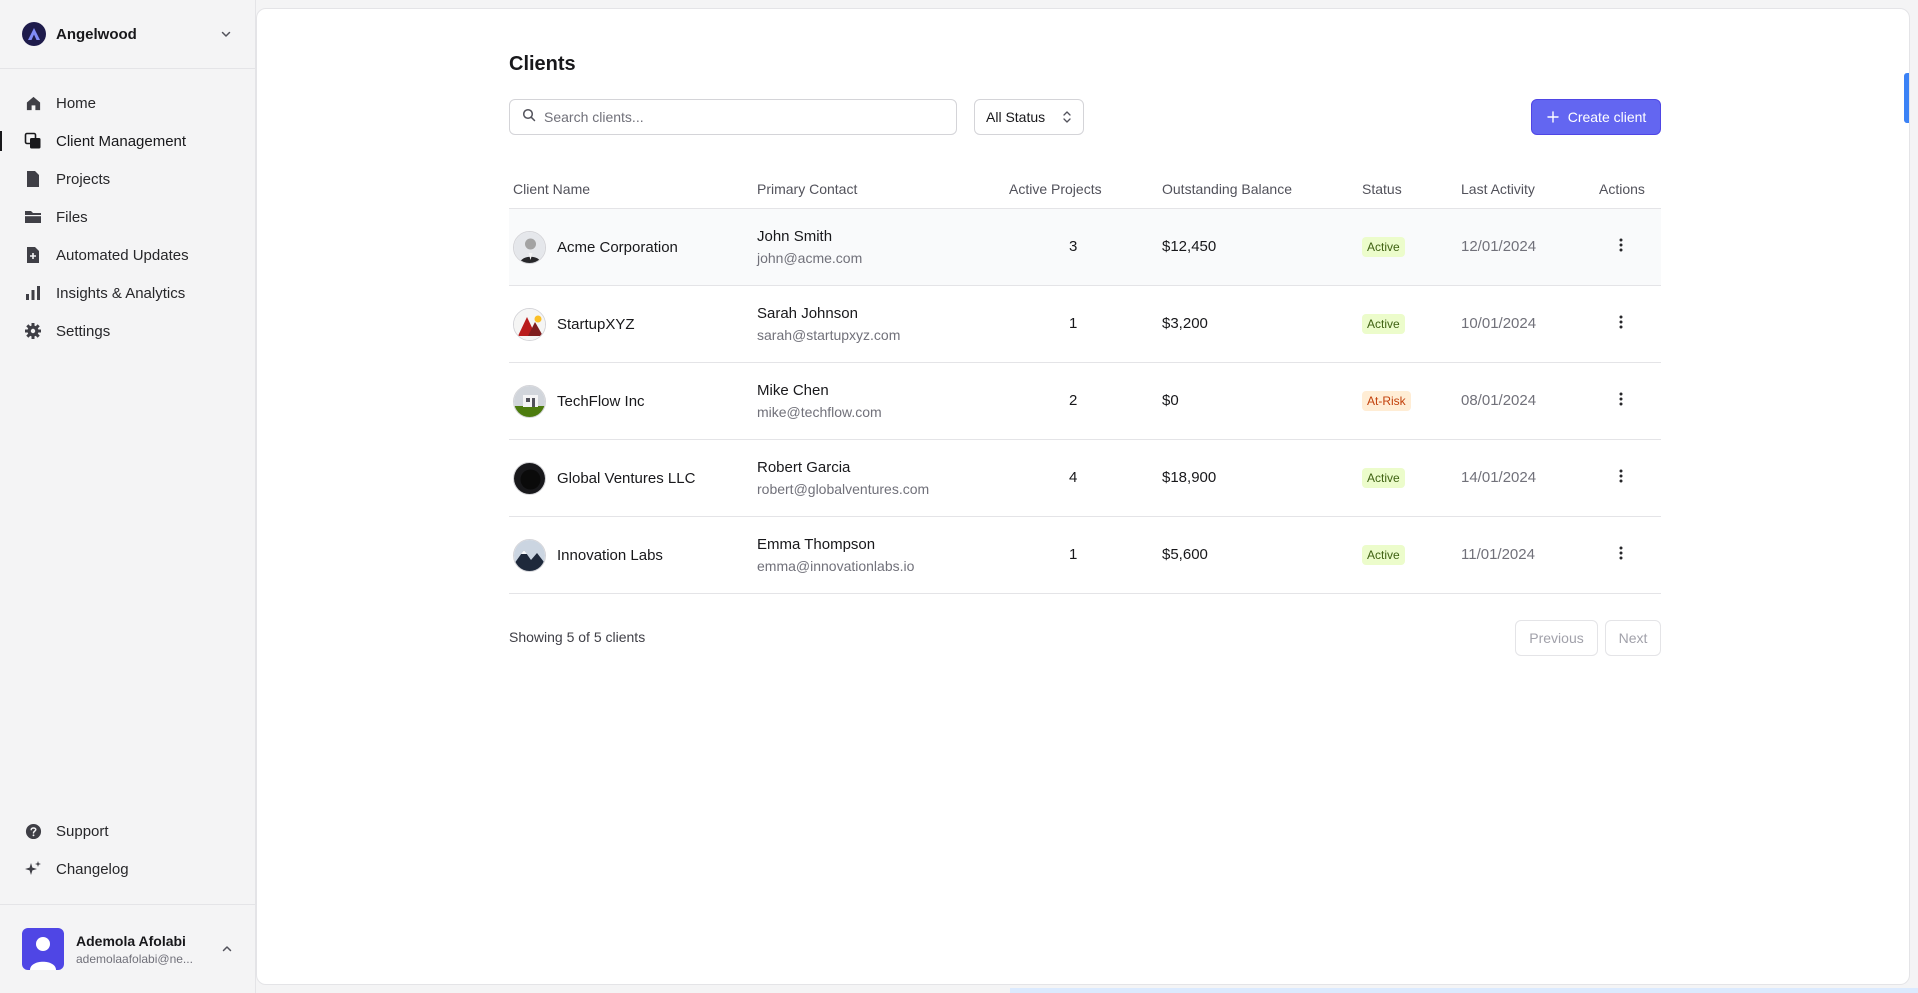 Image resolution: width=1918 pixels, height=993 pixels. What do you see at coordinates (1382, 189) in the screenshot?
I see `header-status: Status` at bounding box center [1382, 189].